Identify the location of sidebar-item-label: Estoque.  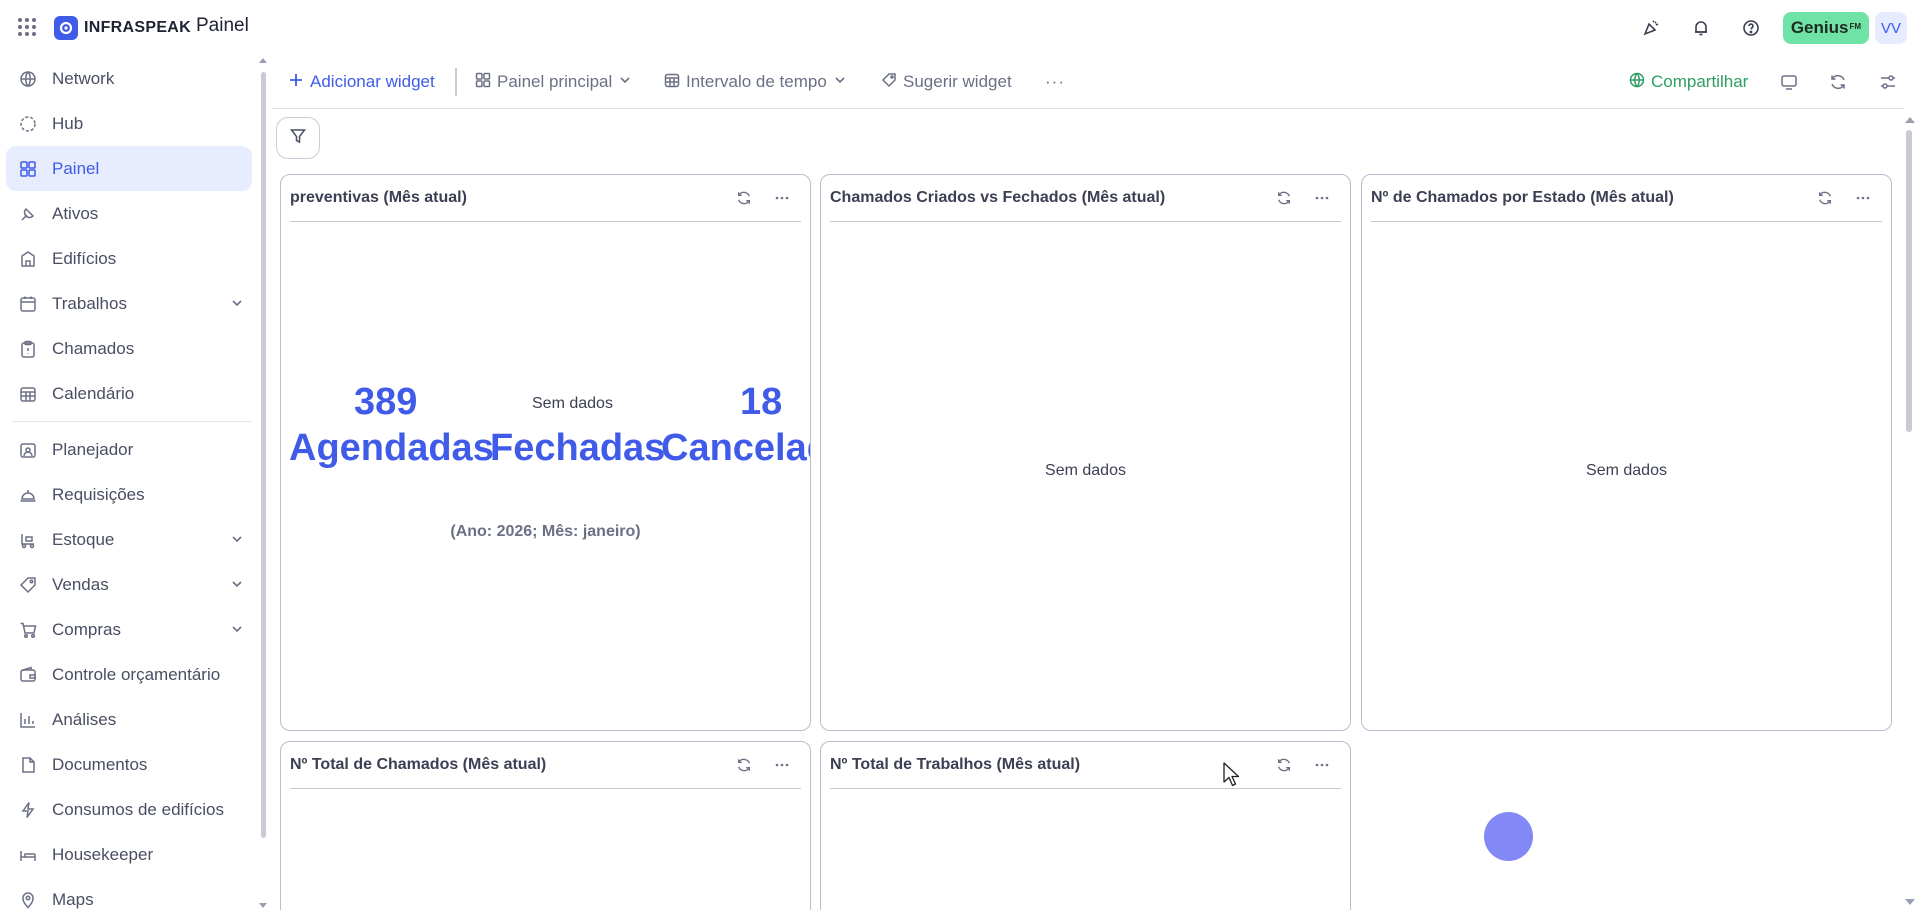
(83, 539).